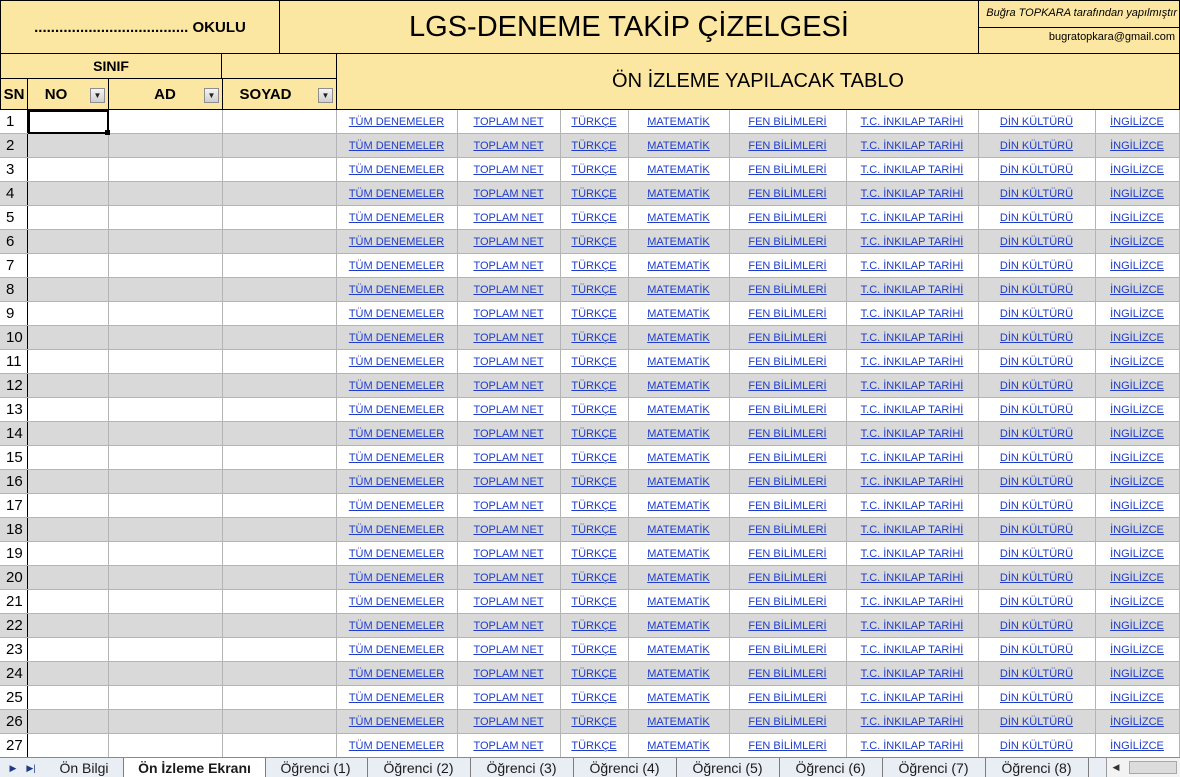 This screenshot has width=1180, height=777. What do you see at coordinates (419, 767) in the screenshot?
I see `sheet-tab: Öğrenci (2)` at bounding box center [419, 767].